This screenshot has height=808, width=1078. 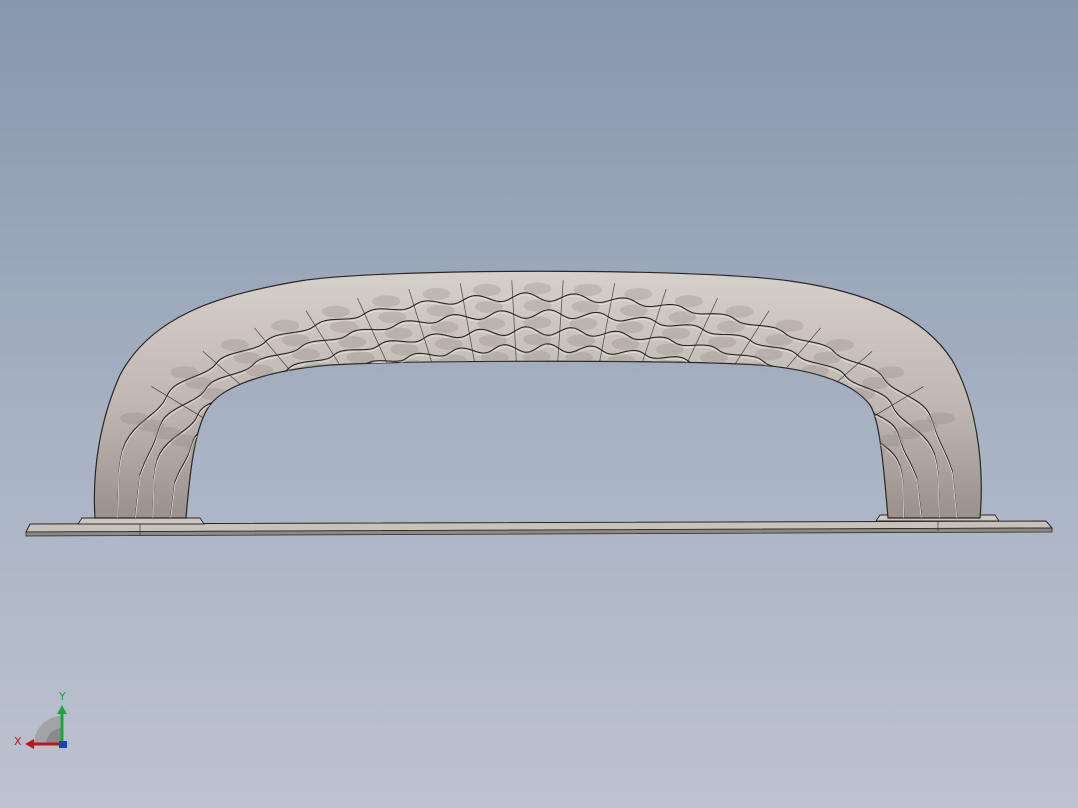 What do you see at coordinates (40, 719) in the screenshot?
I see `view-triad: Y X` at bounding box center [40, 719].